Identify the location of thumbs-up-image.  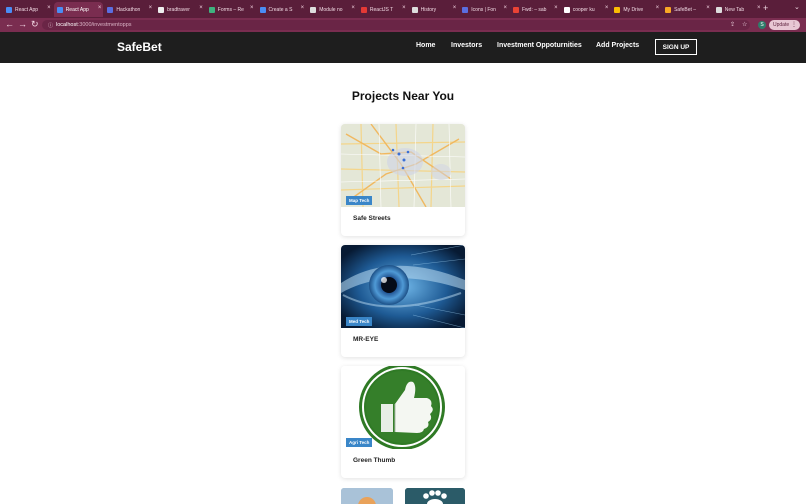
(403, 407).